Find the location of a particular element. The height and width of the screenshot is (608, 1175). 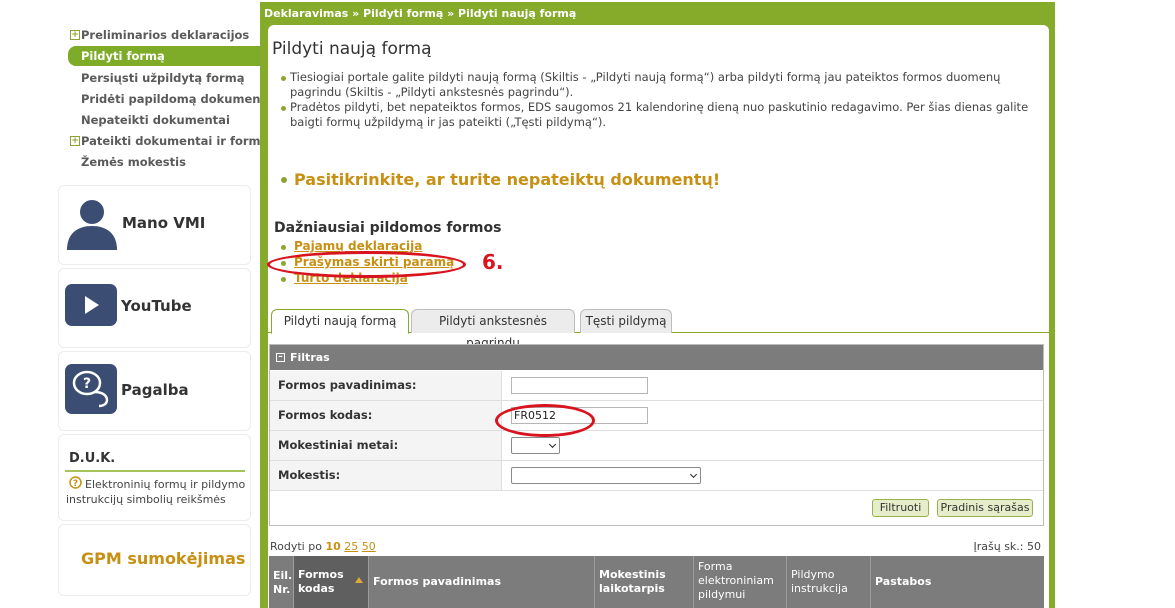

user-icon is located at coordinates (92, 225).